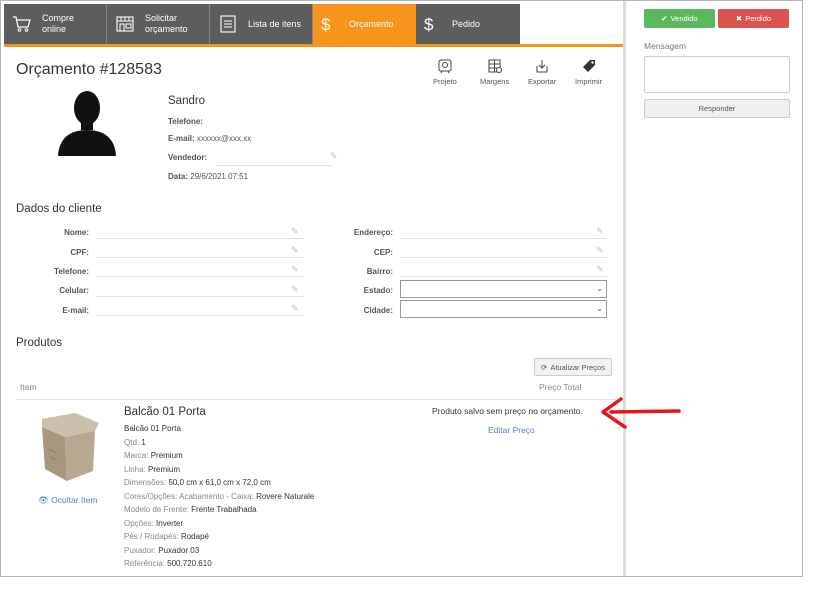 The height and width of the screenshot is (603, 829). What do you see at coordinates (560, 387) in the screenshot?
I see `column-header-preco: Preço Total` at bounding box center [560, 387].